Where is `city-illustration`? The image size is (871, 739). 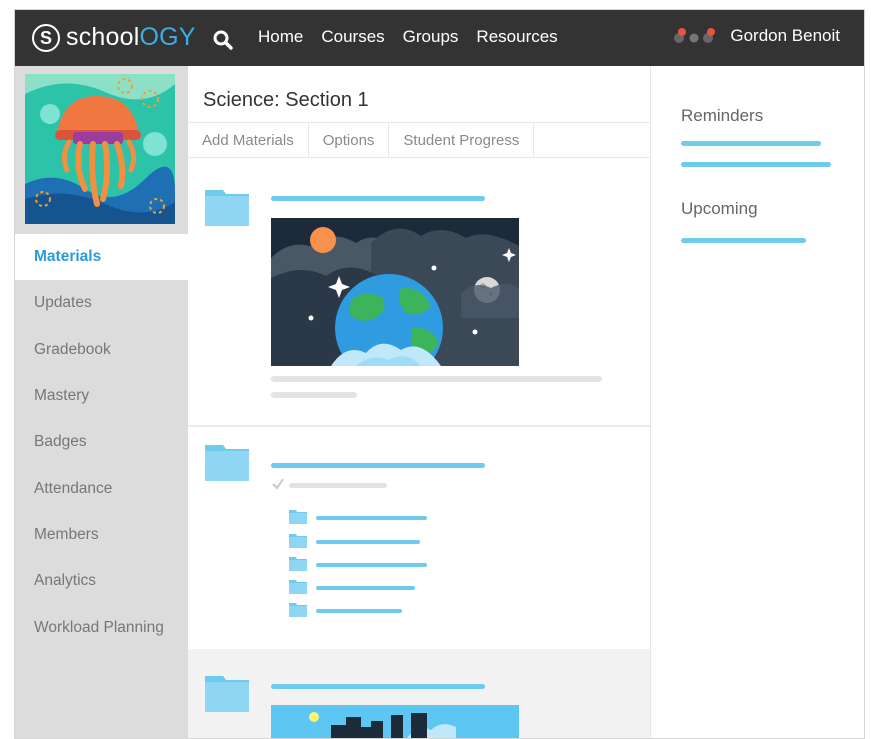
city-illustration is located at coordinates (395, 721).